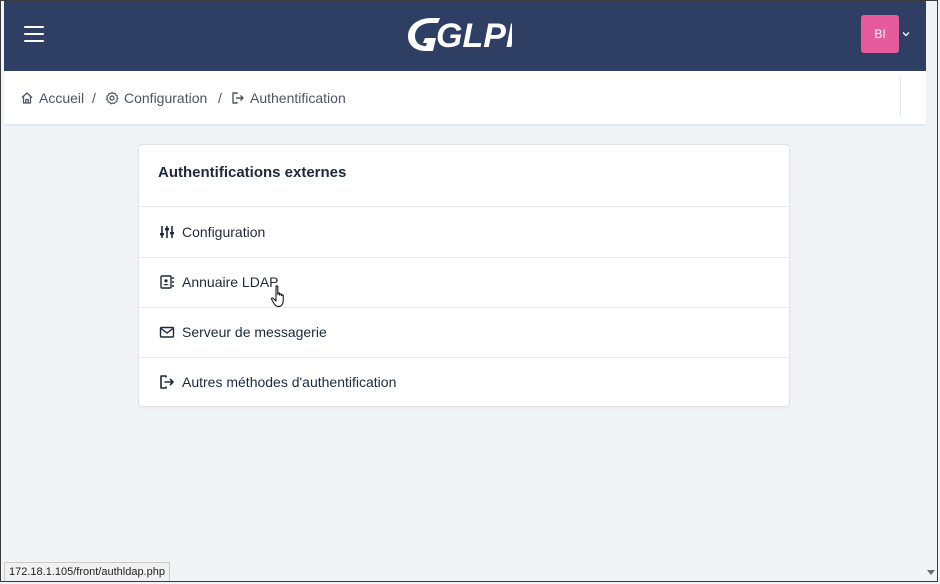  I want to click on logo-text: GLPI, so click(474, 36).